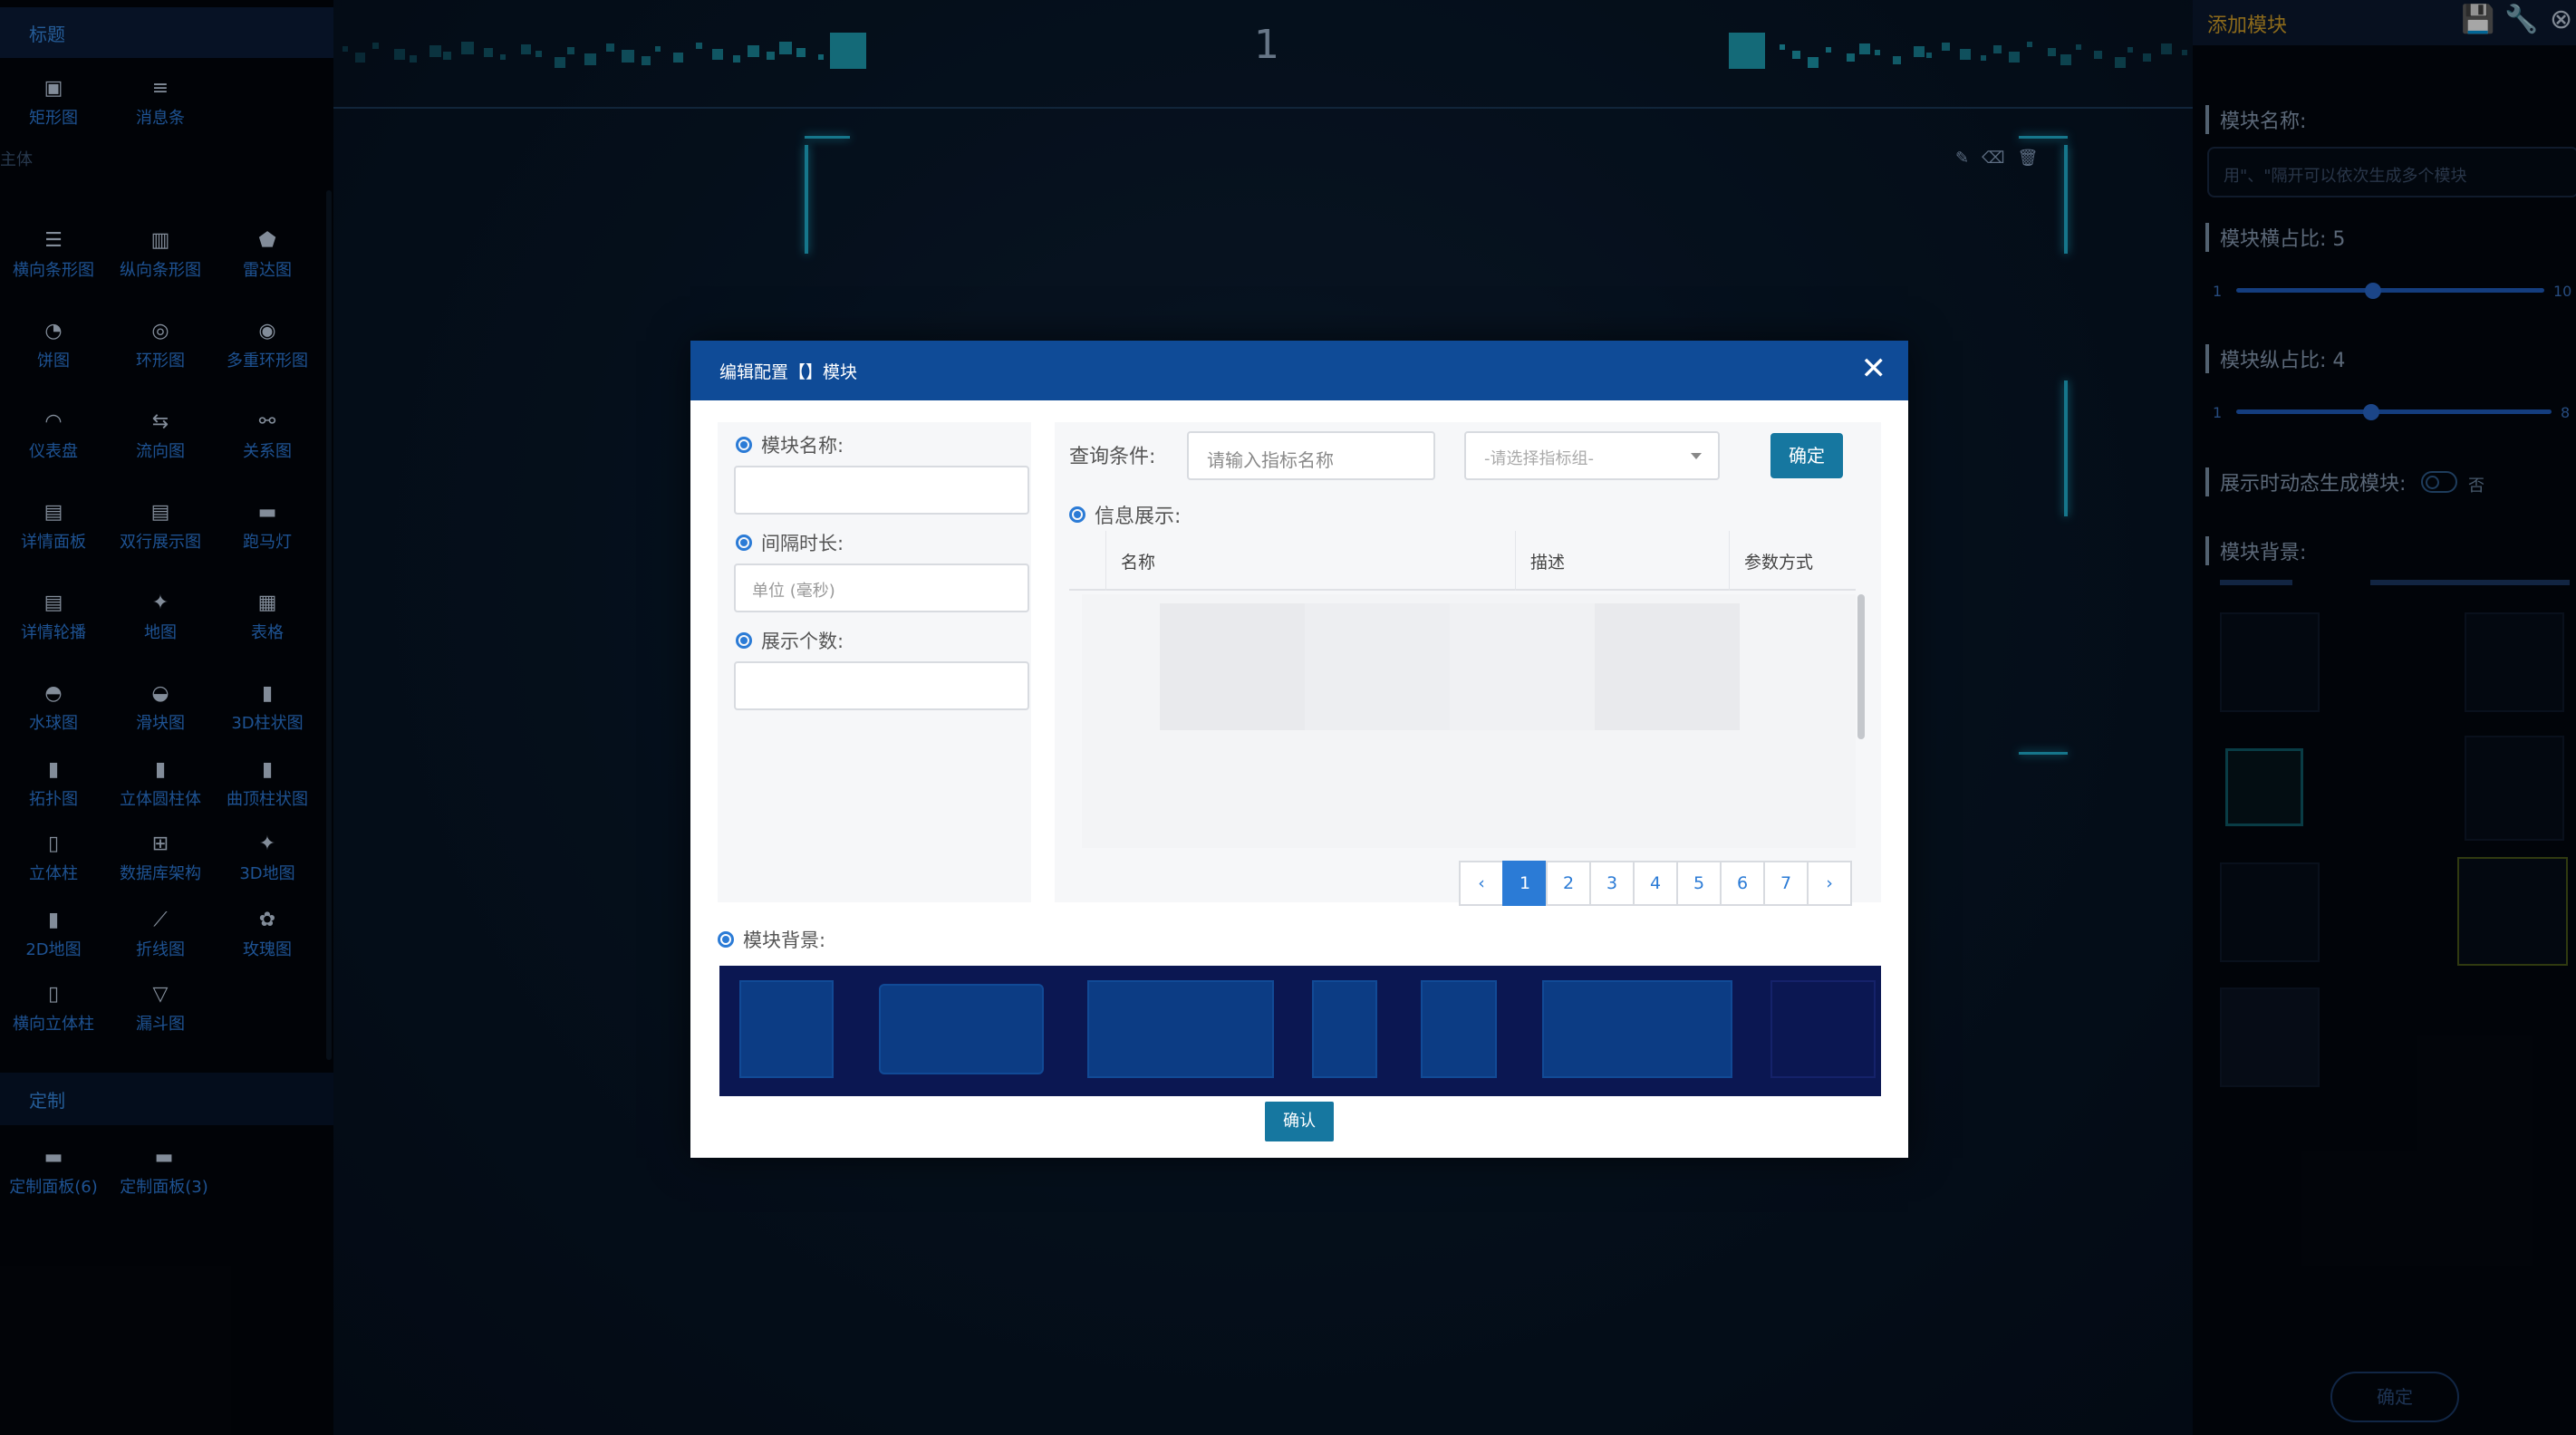 The image size is (2576, 1435). What do you see at coordinates (166, 1099) in the screenshot?
I see `section-custom-header: 定制` at bounding box center [166, 1099].